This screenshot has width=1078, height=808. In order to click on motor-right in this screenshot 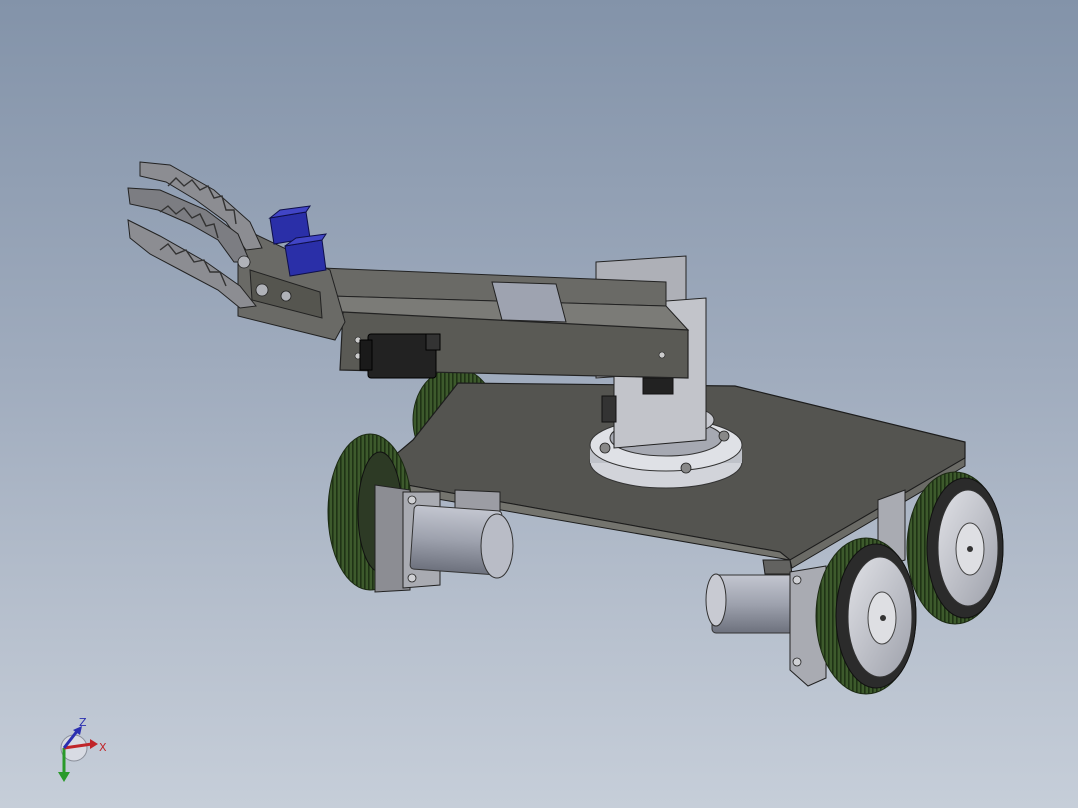, I will do `click(753, 603)`.